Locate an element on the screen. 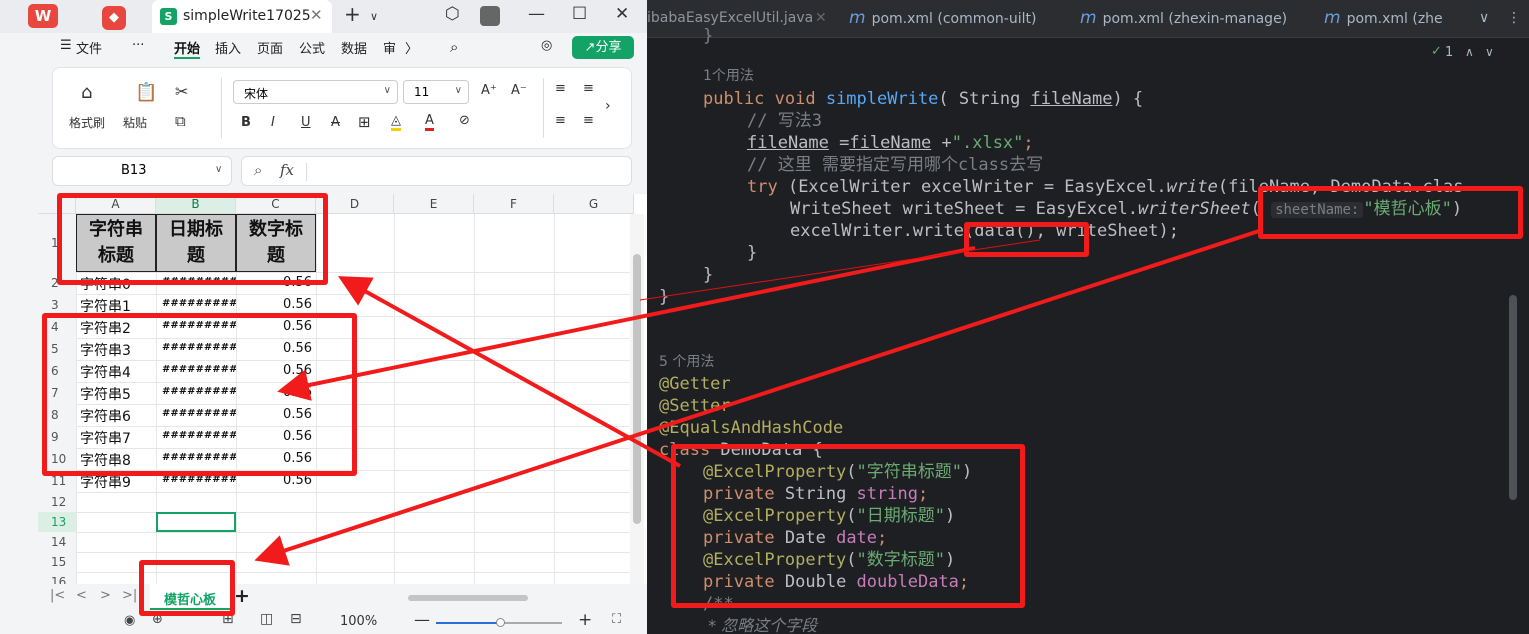  tab-pom-common: m pom.xml (common-uilt) is located at coordinates (942, 18).